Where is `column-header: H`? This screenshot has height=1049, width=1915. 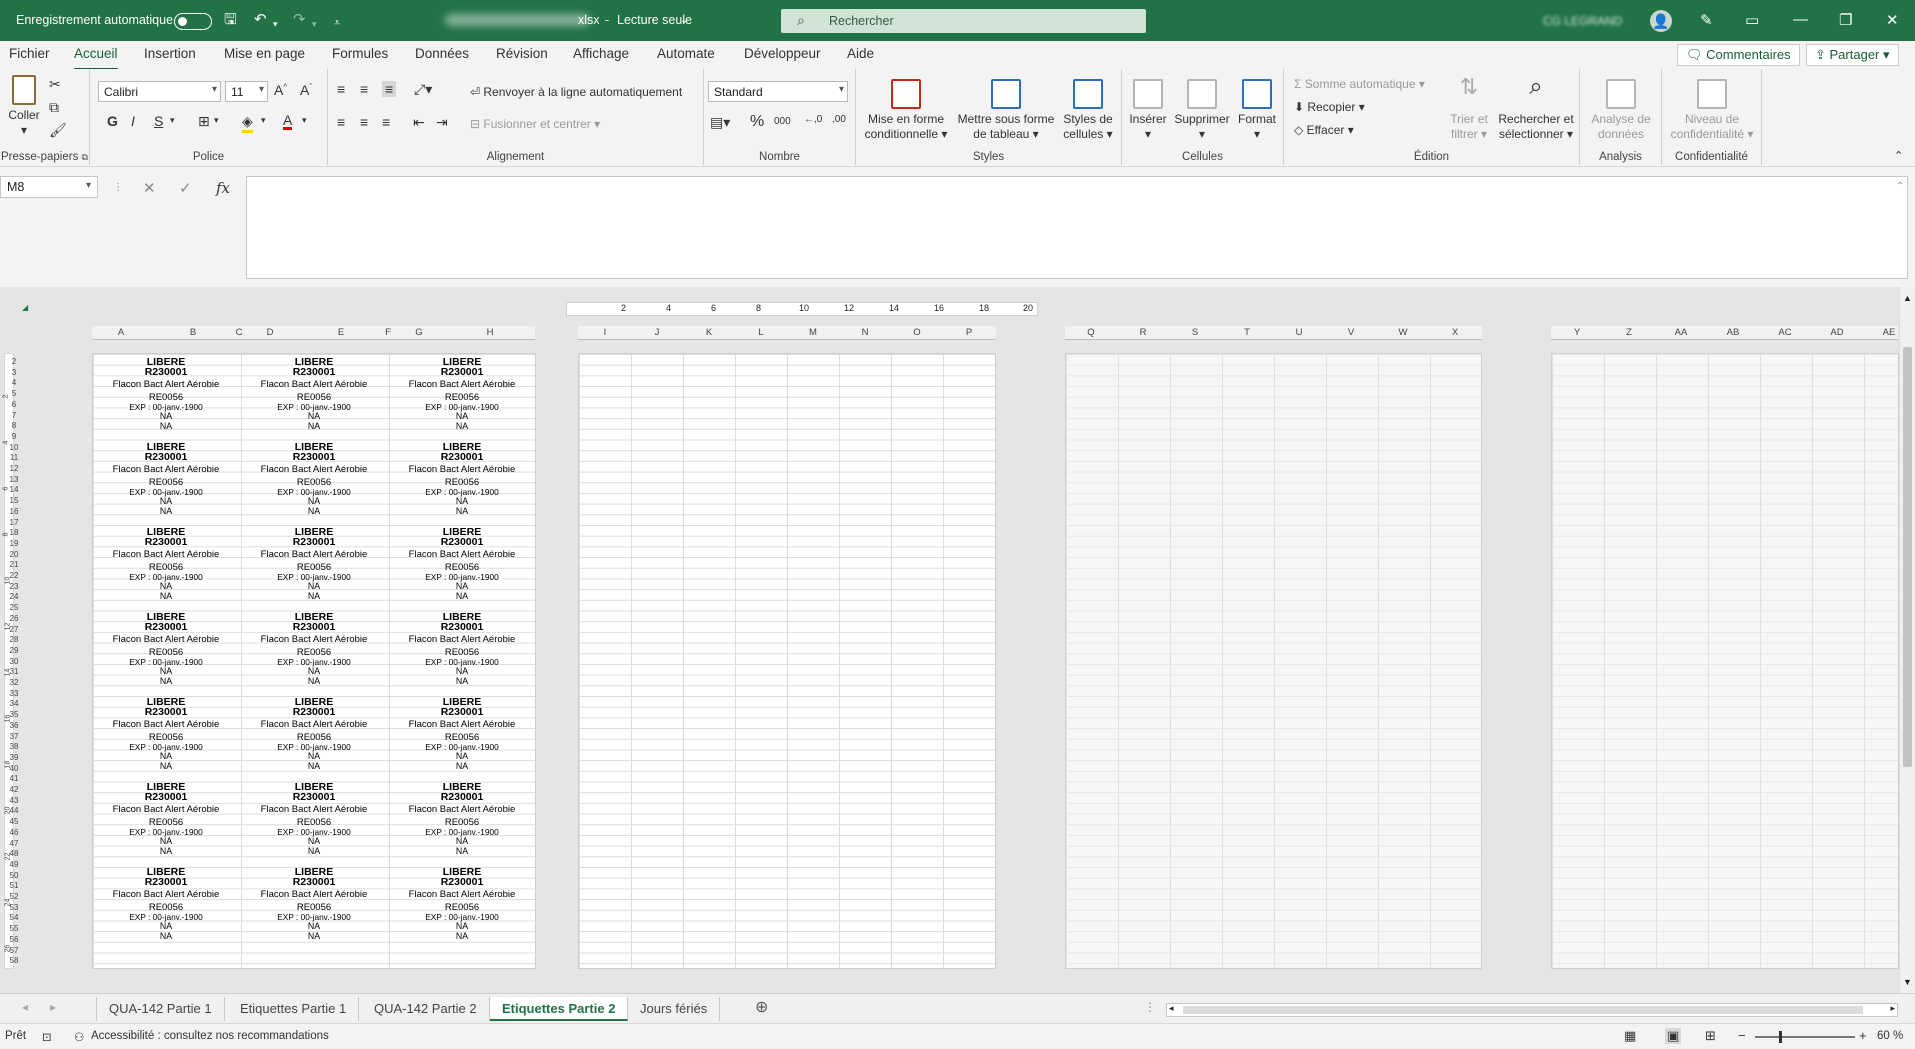
column-header: H is located at coordinates (490, 332).